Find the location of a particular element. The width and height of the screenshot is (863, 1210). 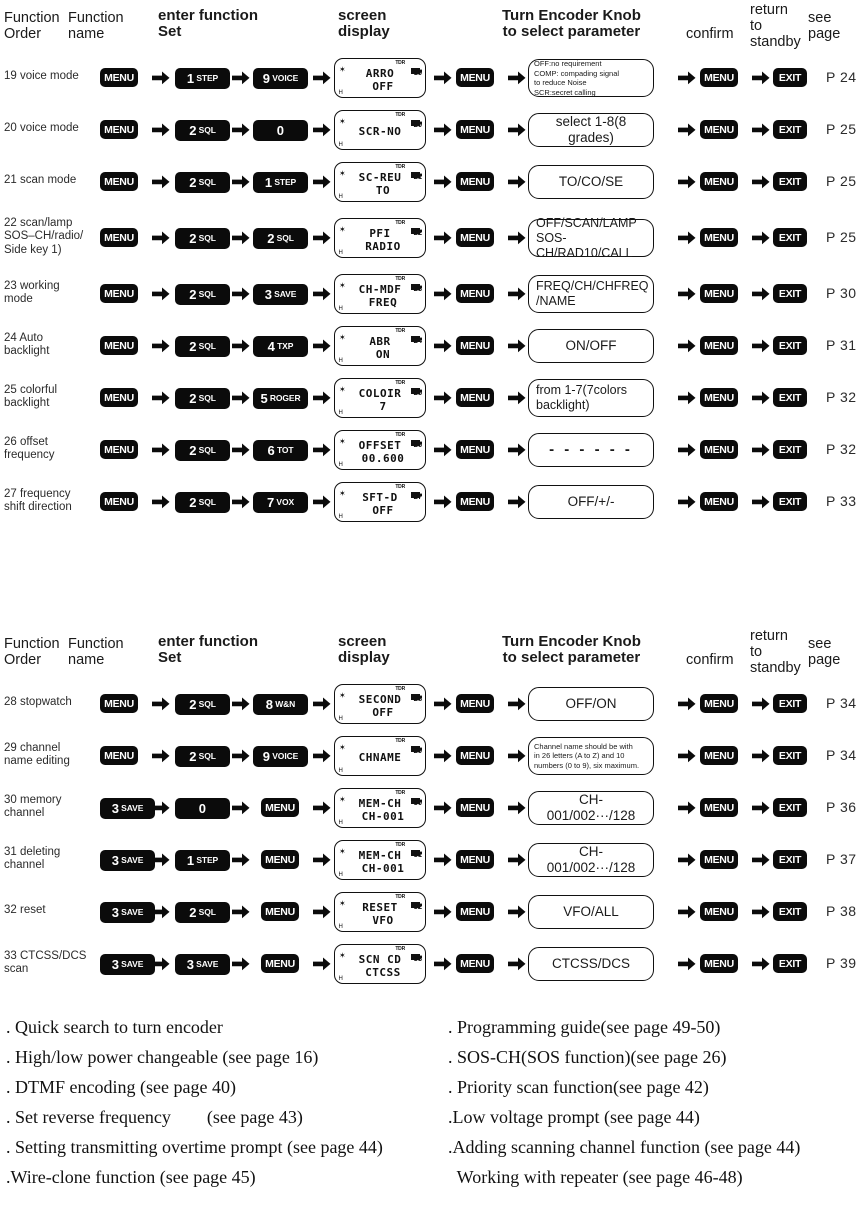

see-page-reference: P 34 is located at coordinates (841, 703).